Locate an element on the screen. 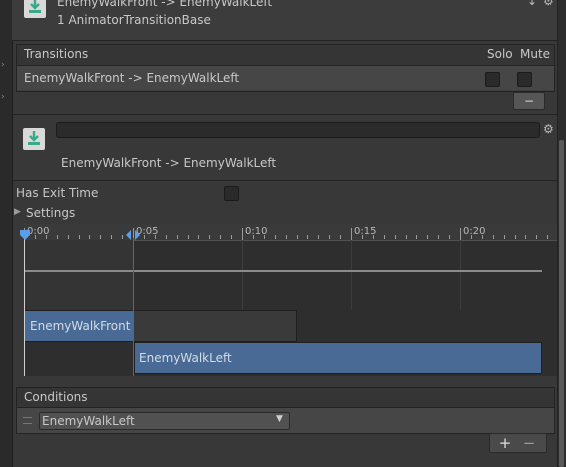 The width and height of the screenshot is (566, 467). condition-row: EnemyWalkLeft ▼ is located at coordinates (285, 420).